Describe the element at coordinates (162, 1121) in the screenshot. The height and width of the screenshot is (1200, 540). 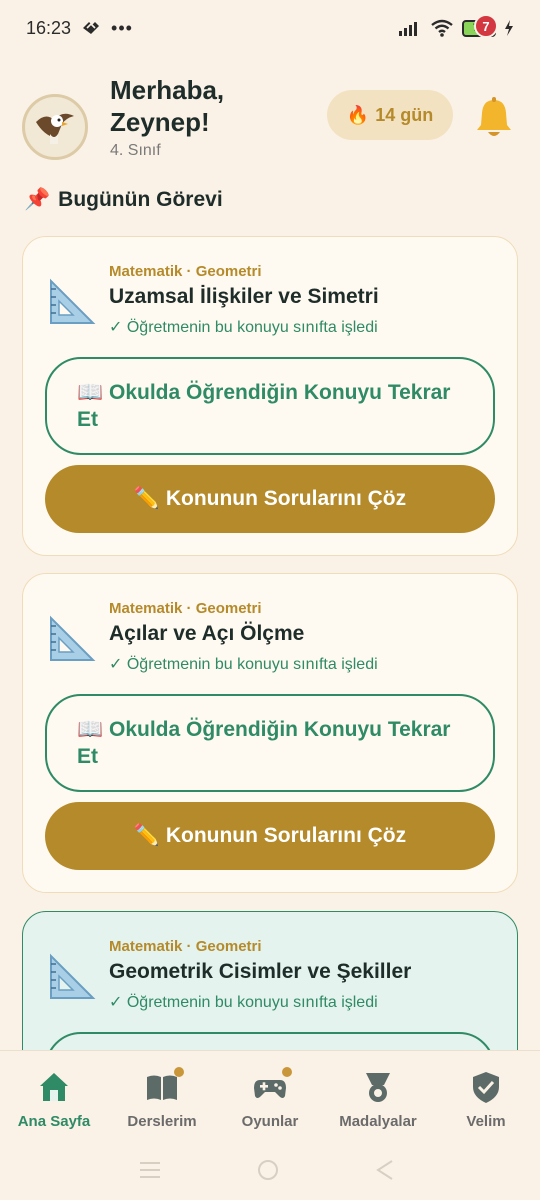
I see `nav-label: Derslerim` at that location.